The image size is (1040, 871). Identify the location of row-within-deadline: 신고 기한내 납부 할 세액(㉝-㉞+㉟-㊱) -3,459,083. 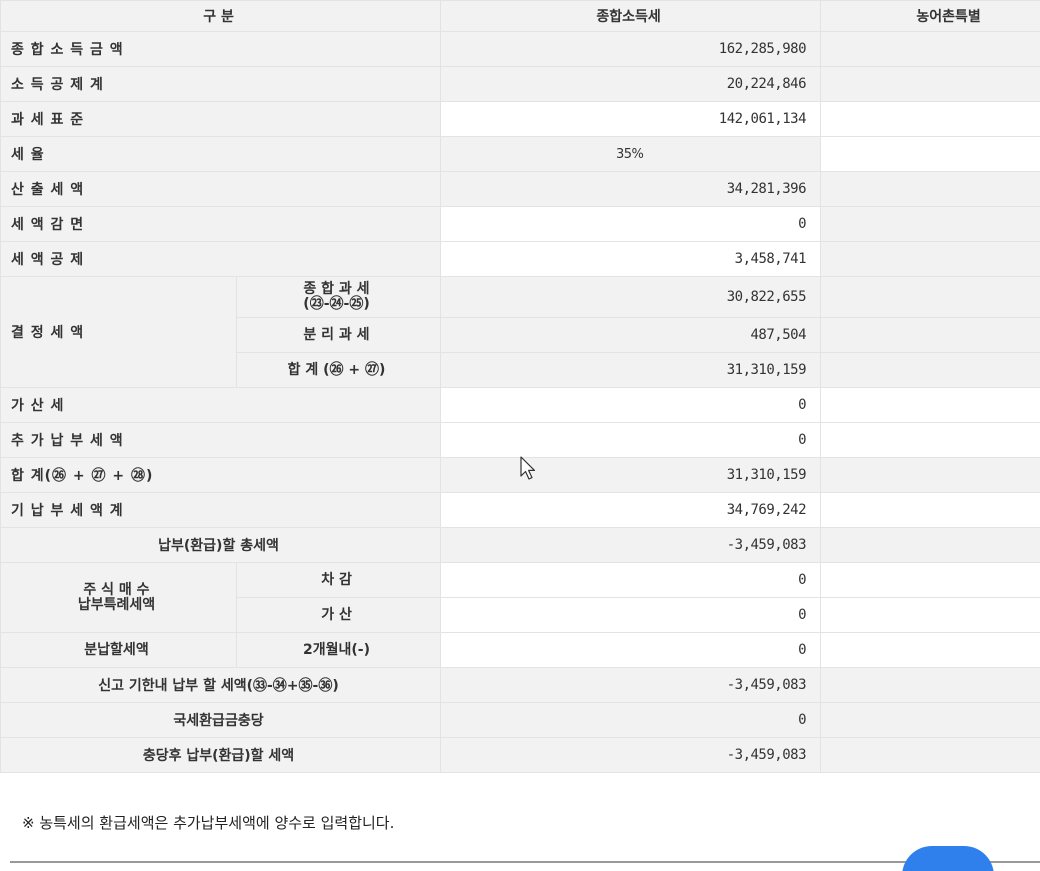
(520, 685).